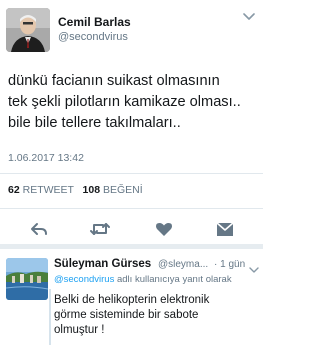  Describe the element at coordinates (254, 267) in the screenshot. I see `reply-more-chevron-icon` at that location.